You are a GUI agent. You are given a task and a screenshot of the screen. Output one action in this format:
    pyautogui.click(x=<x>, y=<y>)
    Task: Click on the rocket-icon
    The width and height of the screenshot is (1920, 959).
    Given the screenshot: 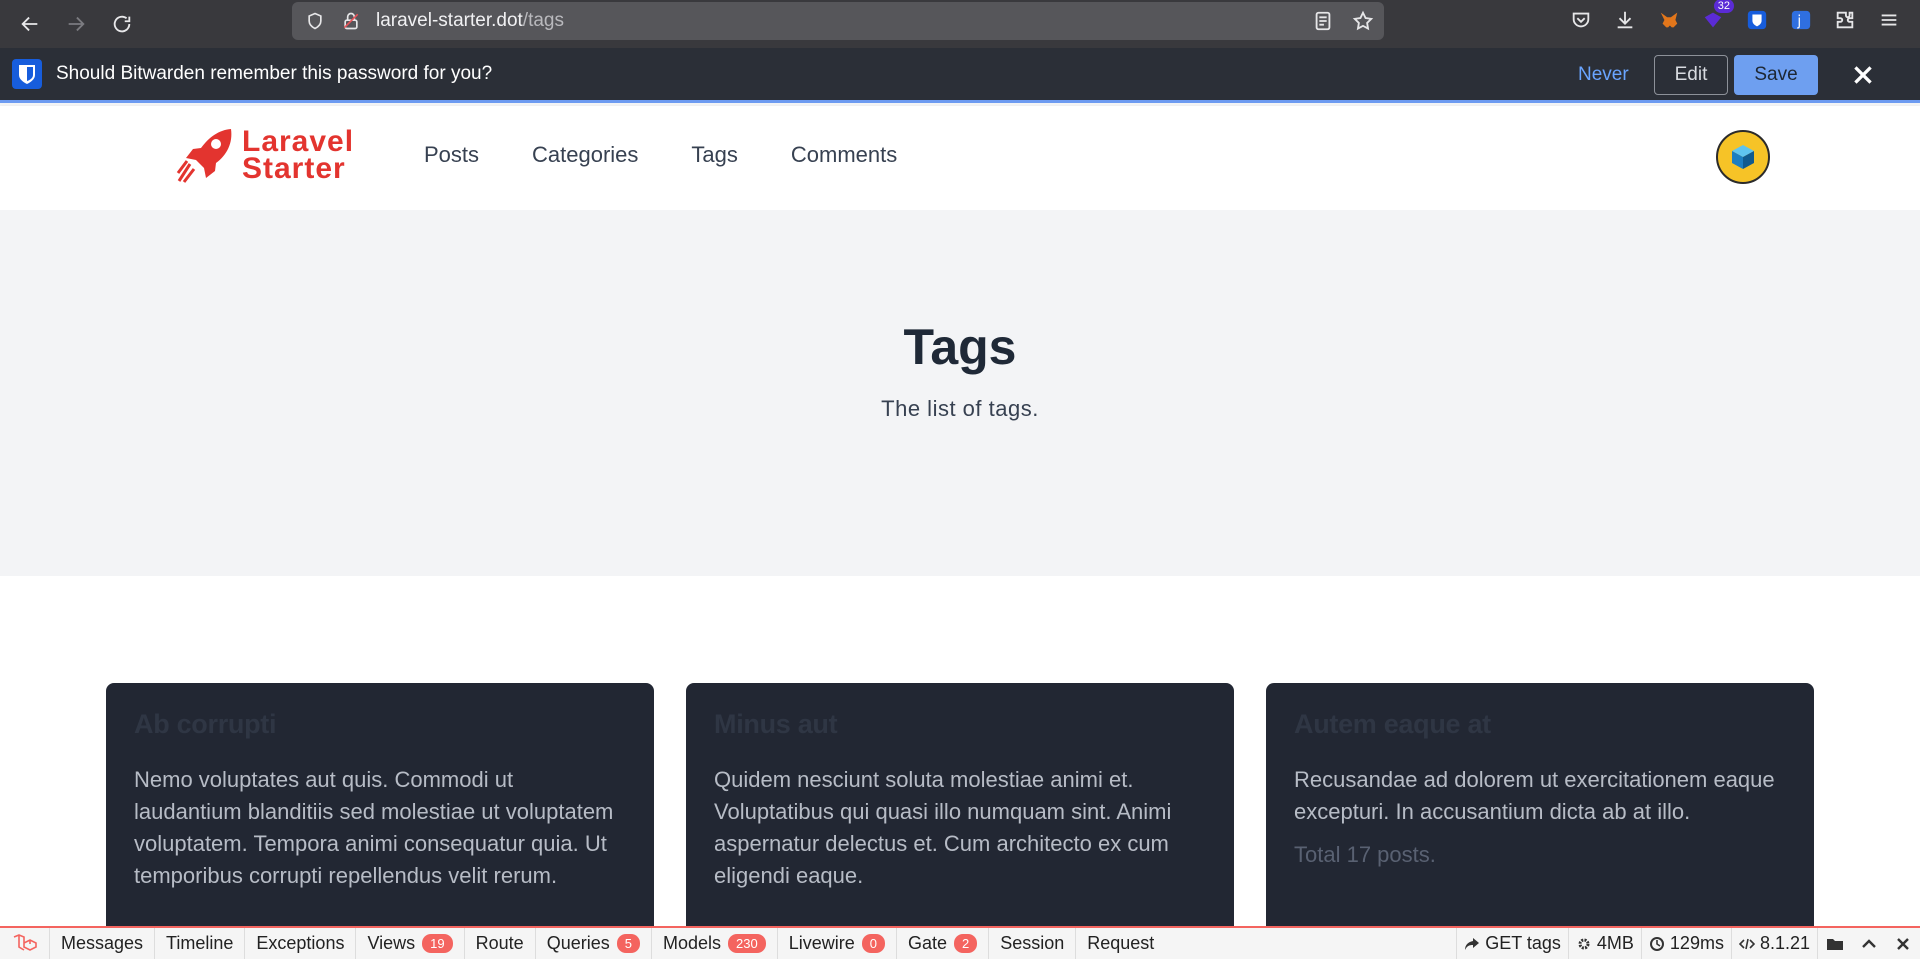 What is the action you would take?
    pyautogui.click(x=204, y=156)
    